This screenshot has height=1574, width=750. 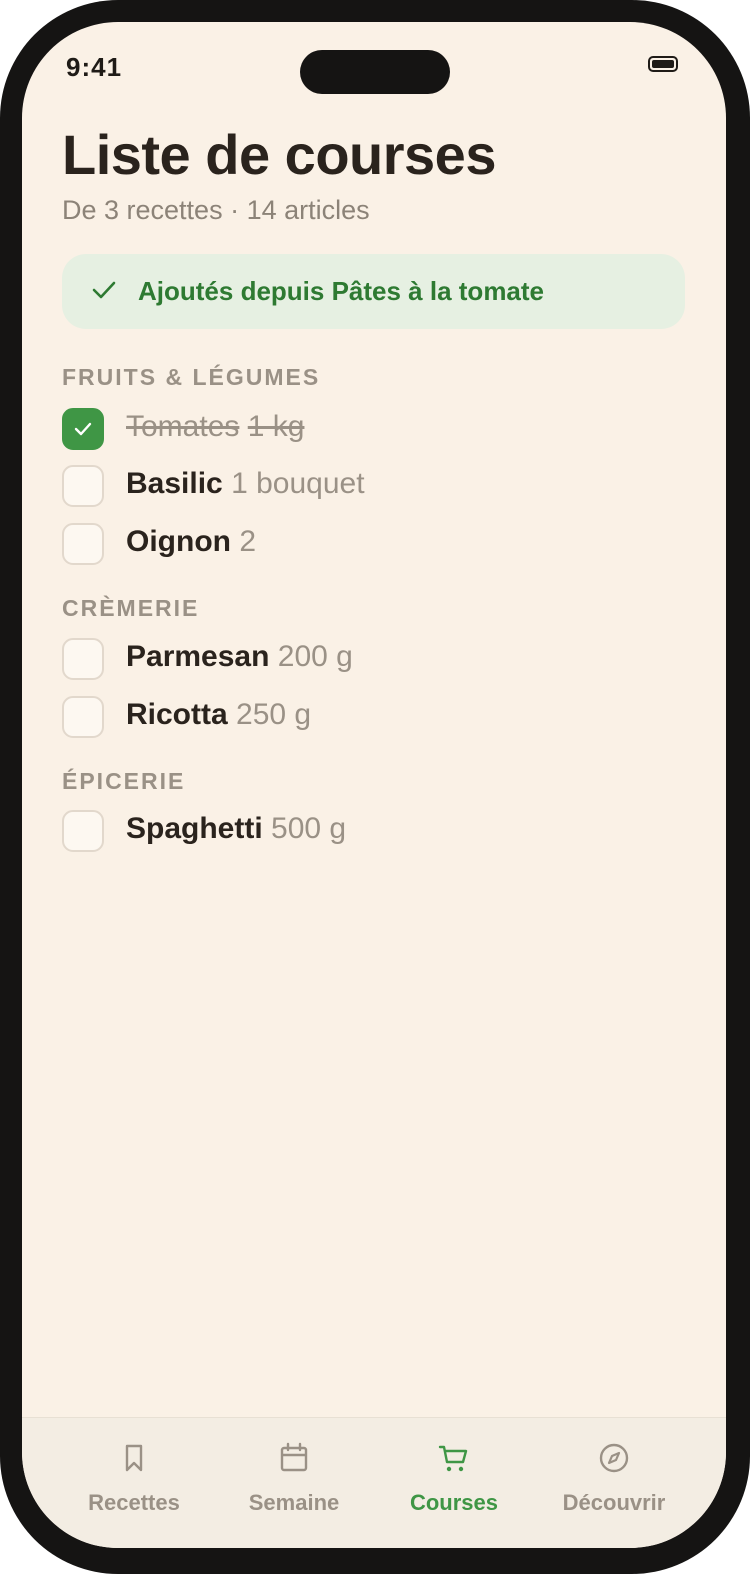 I want to click on list-item: Oignon 2, so click(x=362, y=545).